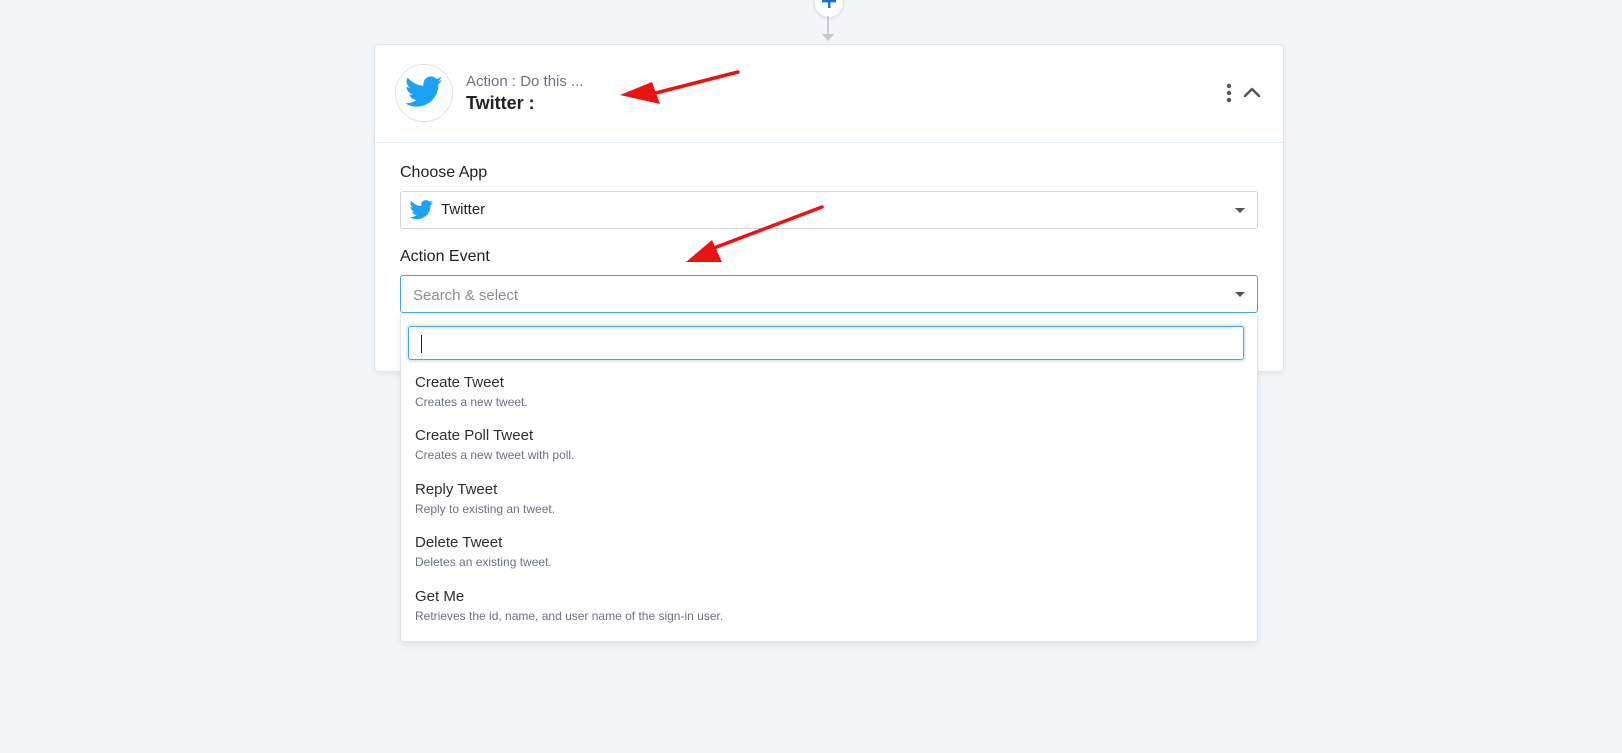 The height and width of the screenshot is (753, 1622). I want to click on dropdown-search-input, so click(826, 343).